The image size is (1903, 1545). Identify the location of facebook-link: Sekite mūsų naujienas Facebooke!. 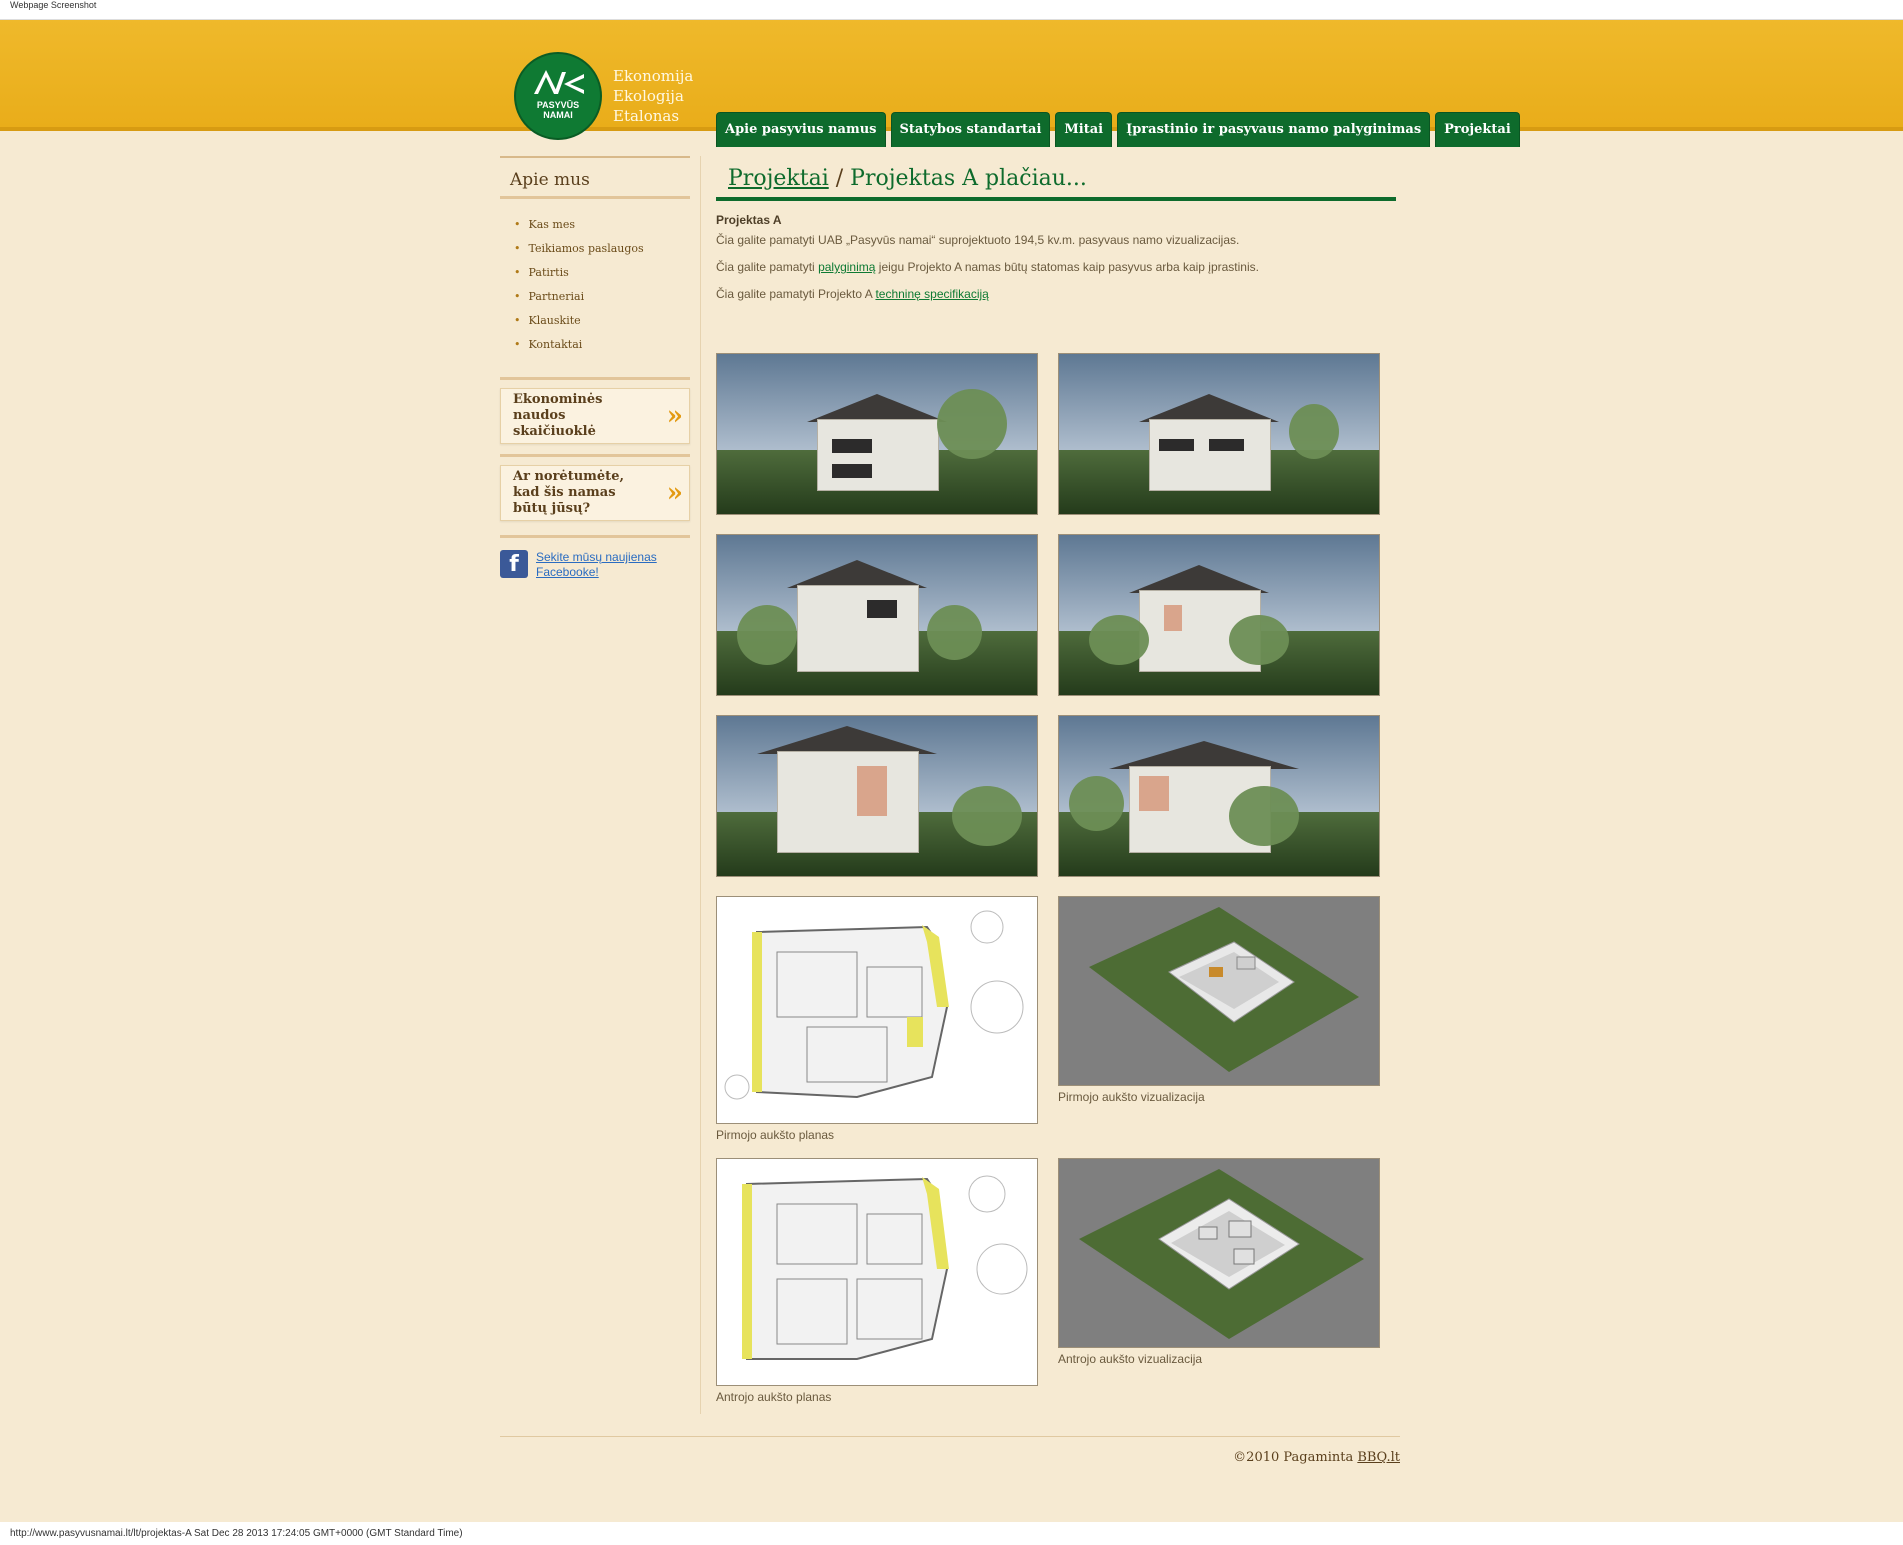
(601, 565).